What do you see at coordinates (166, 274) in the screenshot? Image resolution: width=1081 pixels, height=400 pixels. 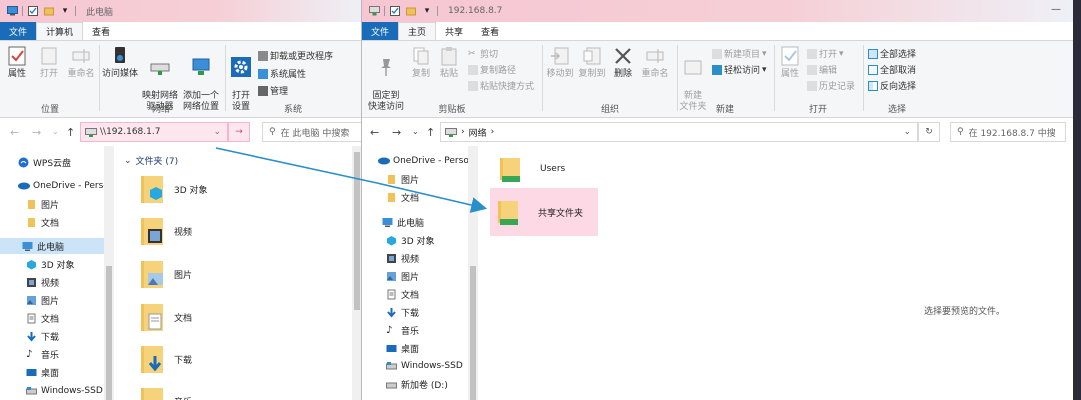 I see `folder-pictures: 图片` at bounding box center [166, 274].